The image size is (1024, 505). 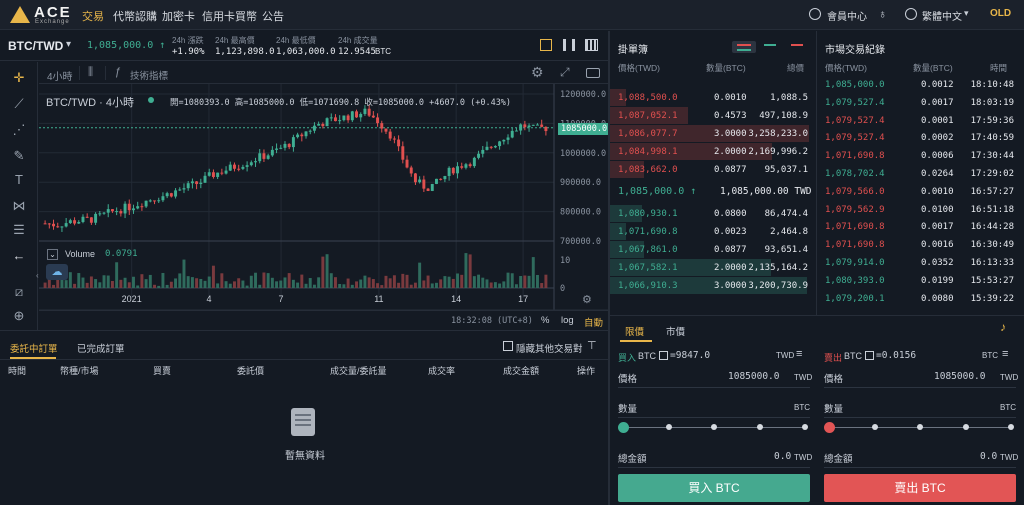 I want to click on bid-cell: 2,135,164.2, so click(x=778, y=268).